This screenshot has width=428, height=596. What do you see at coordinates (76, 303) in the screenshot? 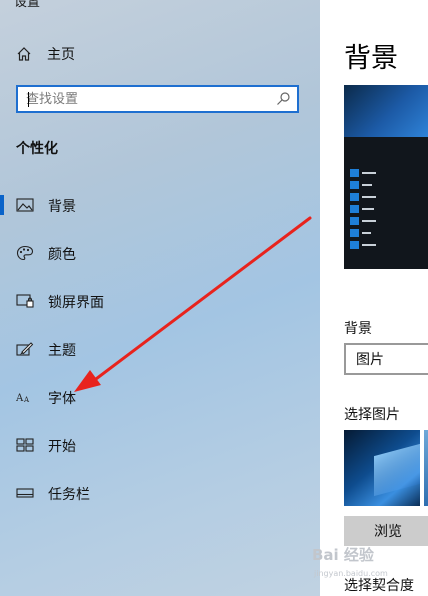
I see `sidebar-item-label: 锁屏界面` at bounding box center [76, 303].